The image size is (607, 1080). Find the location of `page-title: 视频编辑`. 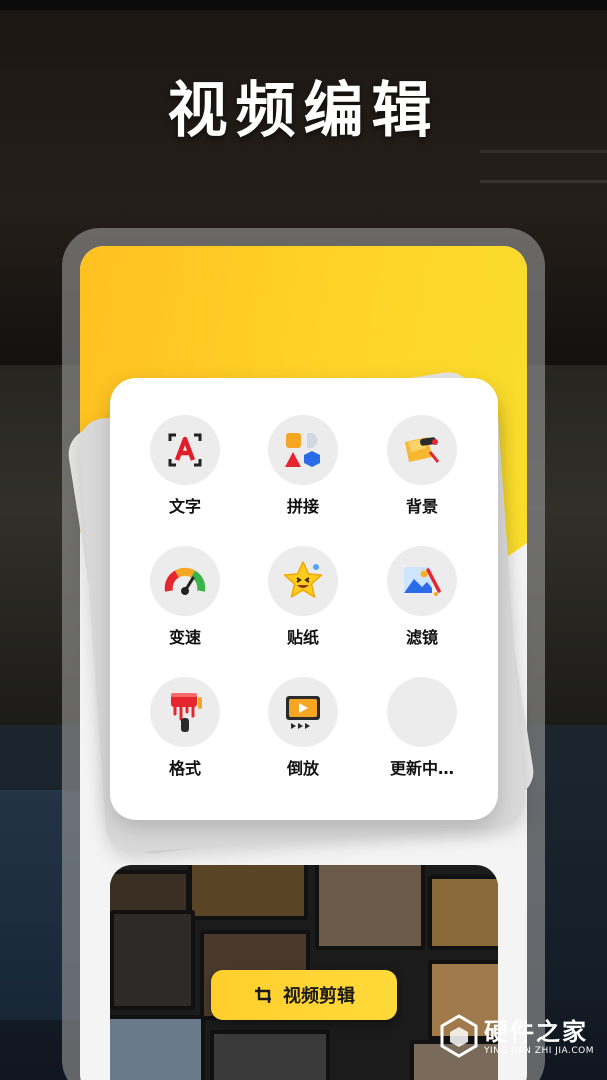

page-title: 视频编辑 is located at coordinates (303, 111).